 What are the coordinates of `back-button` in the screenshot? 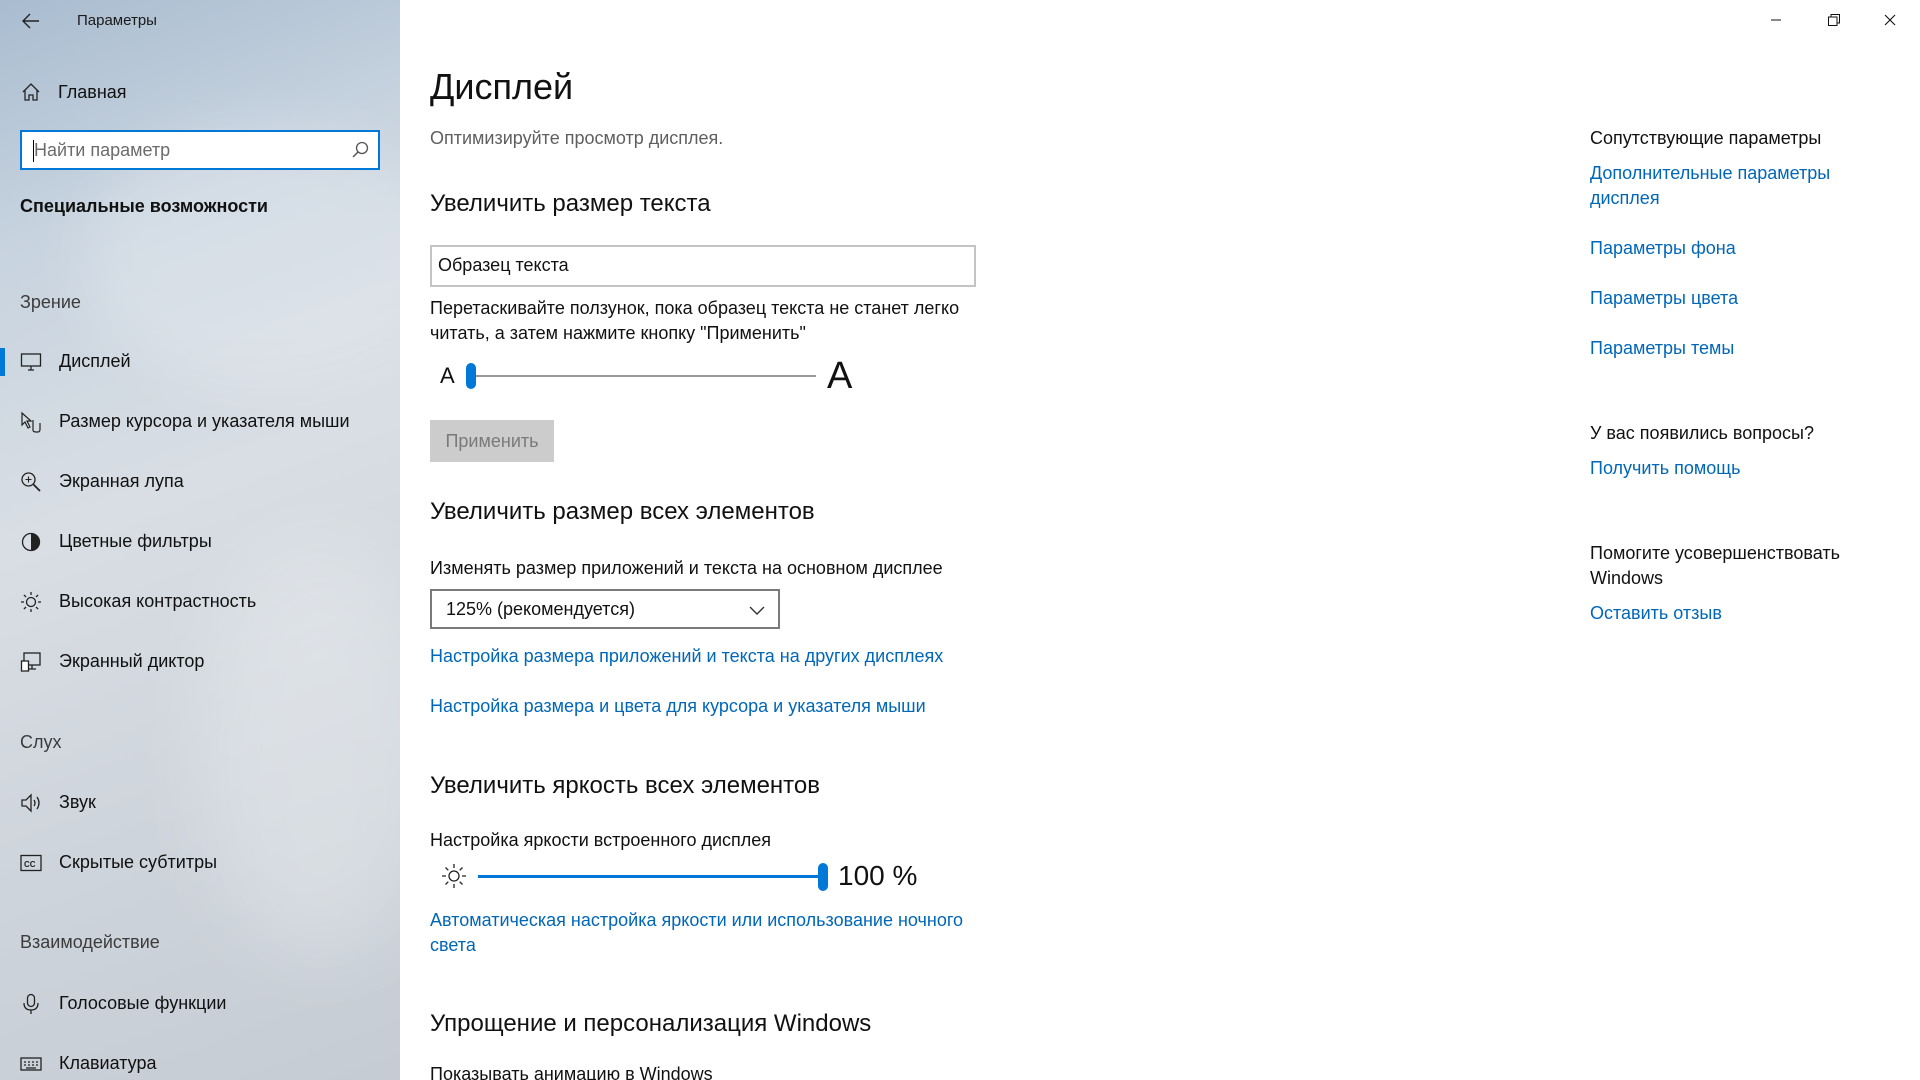 It's located at (31, 21).